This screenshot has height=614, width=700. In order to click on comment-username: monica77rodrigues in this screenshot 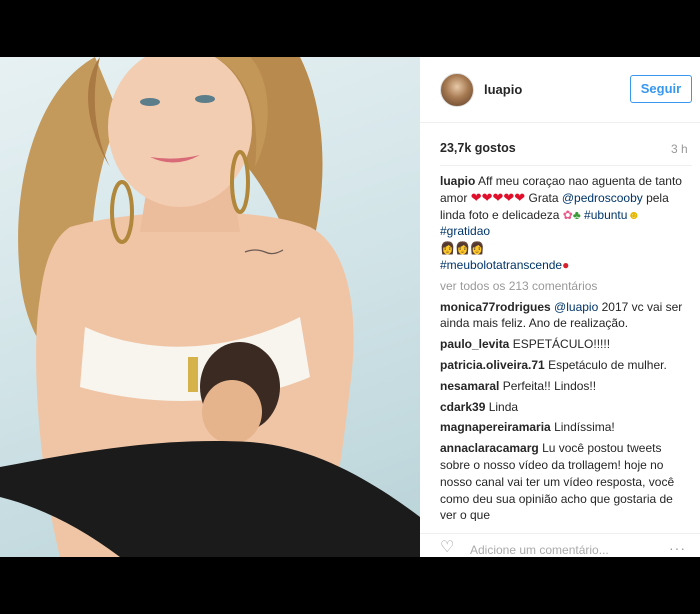, I will do `click(495, 307)`.